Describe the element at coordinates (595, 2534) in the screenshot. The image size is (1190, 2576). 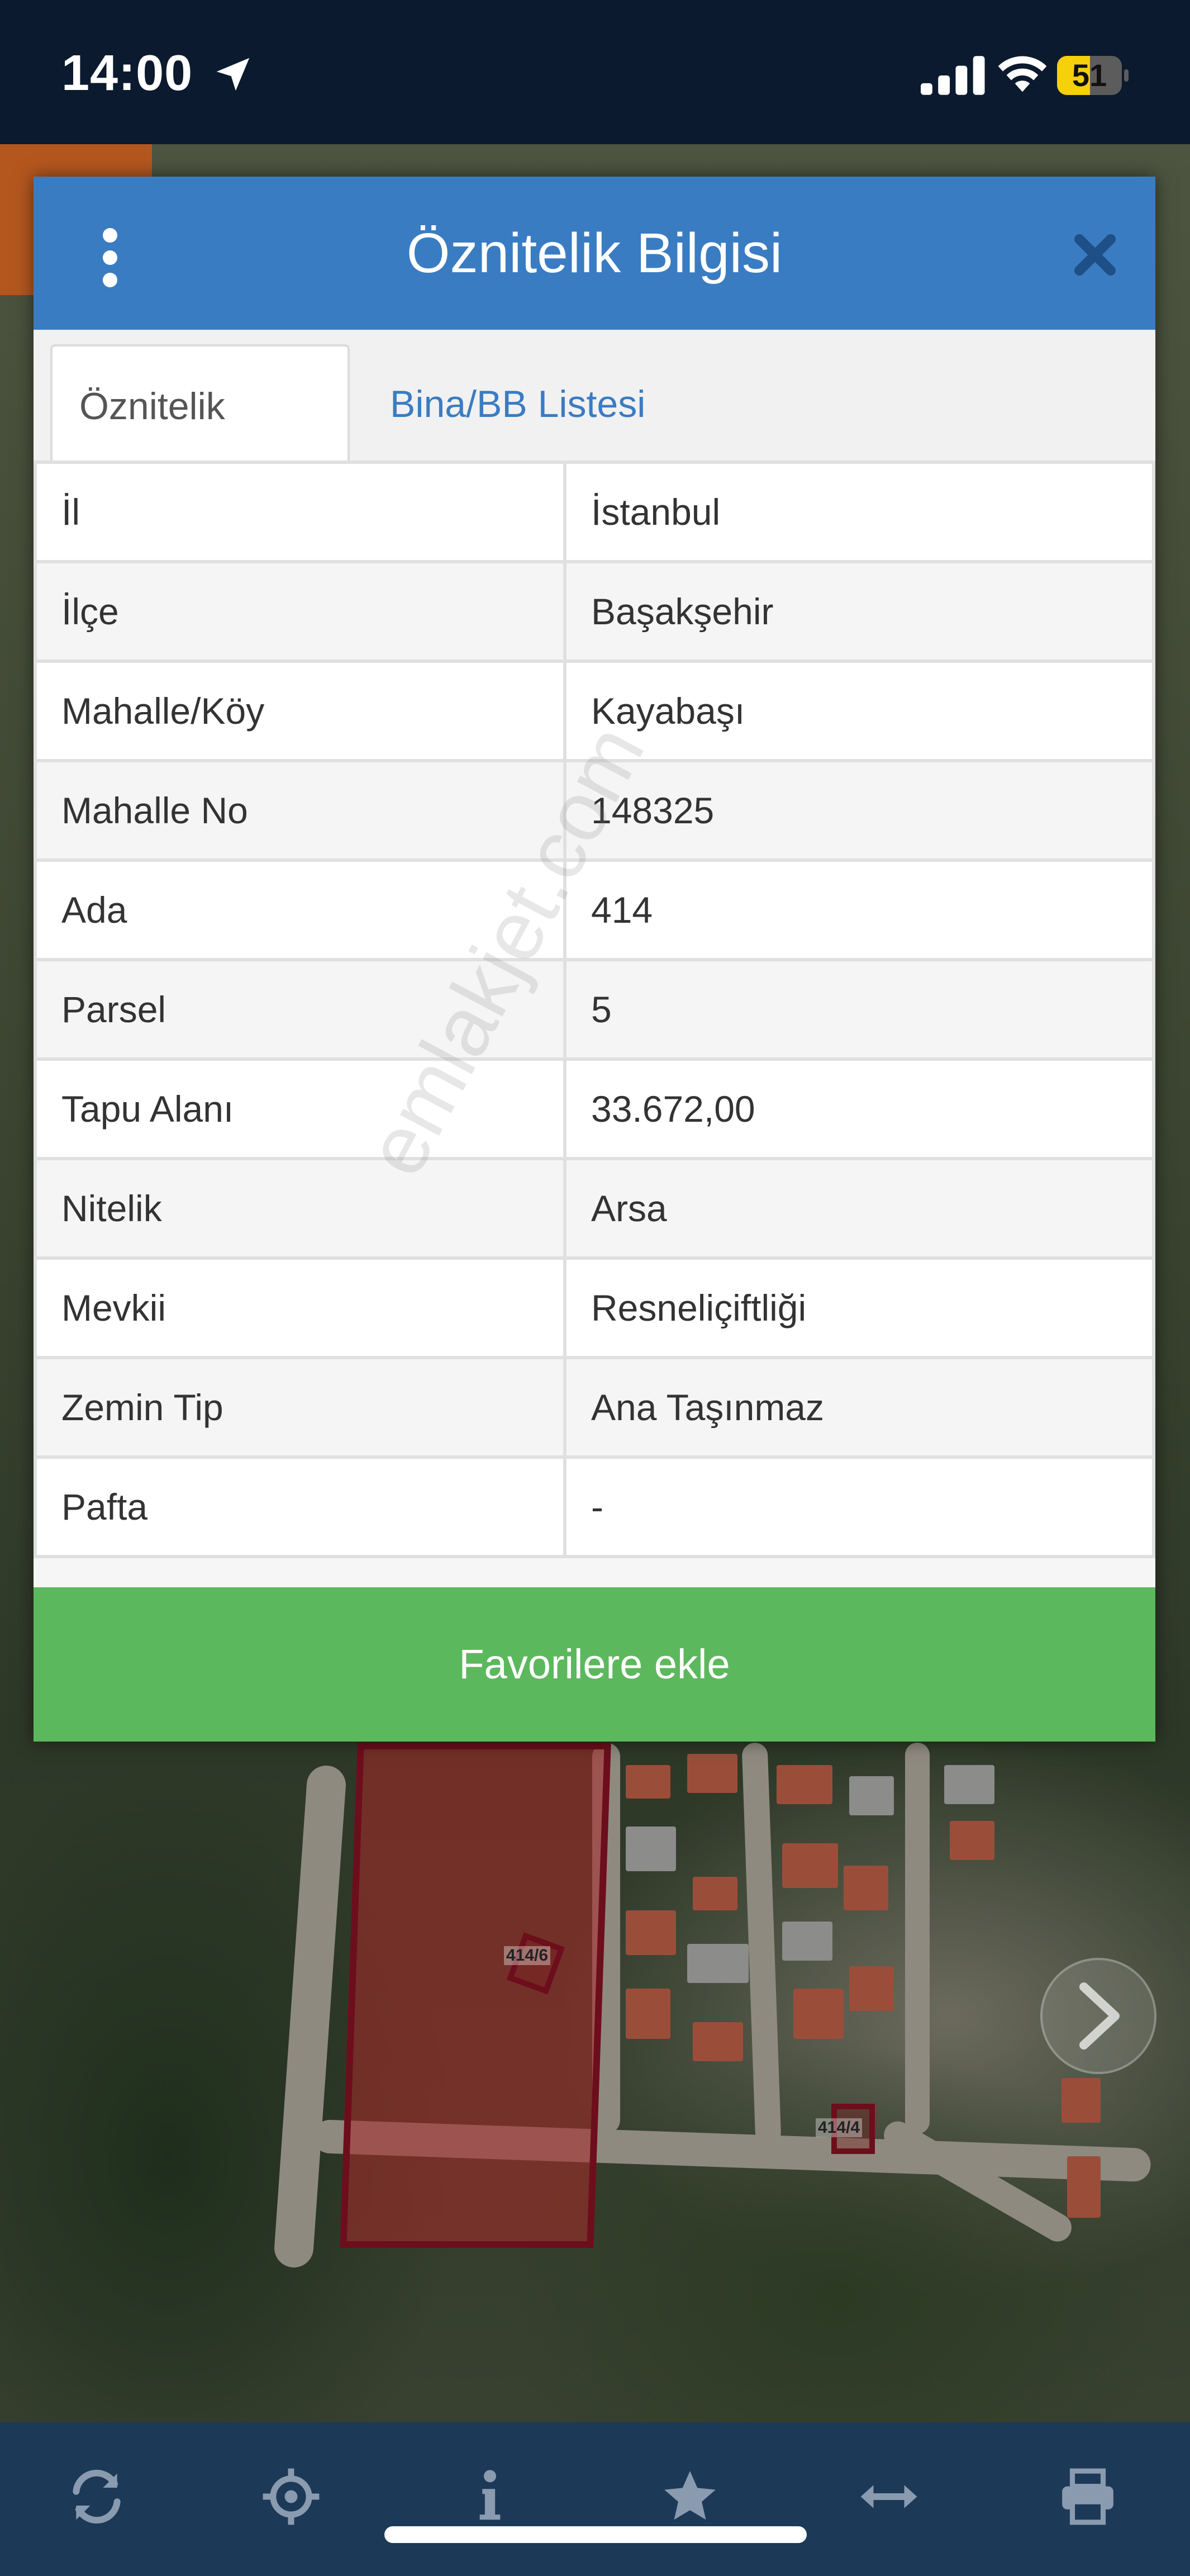
I see `home-indicator` at that location.